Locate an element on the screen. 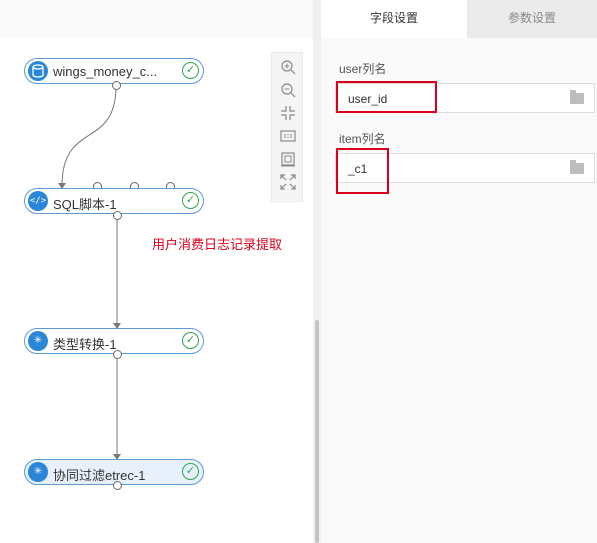 Image resolution: width=597 pixels, height=543 pixels. panel-tabs: 字段设置 参数设置 is located at coordinates (459, 19).